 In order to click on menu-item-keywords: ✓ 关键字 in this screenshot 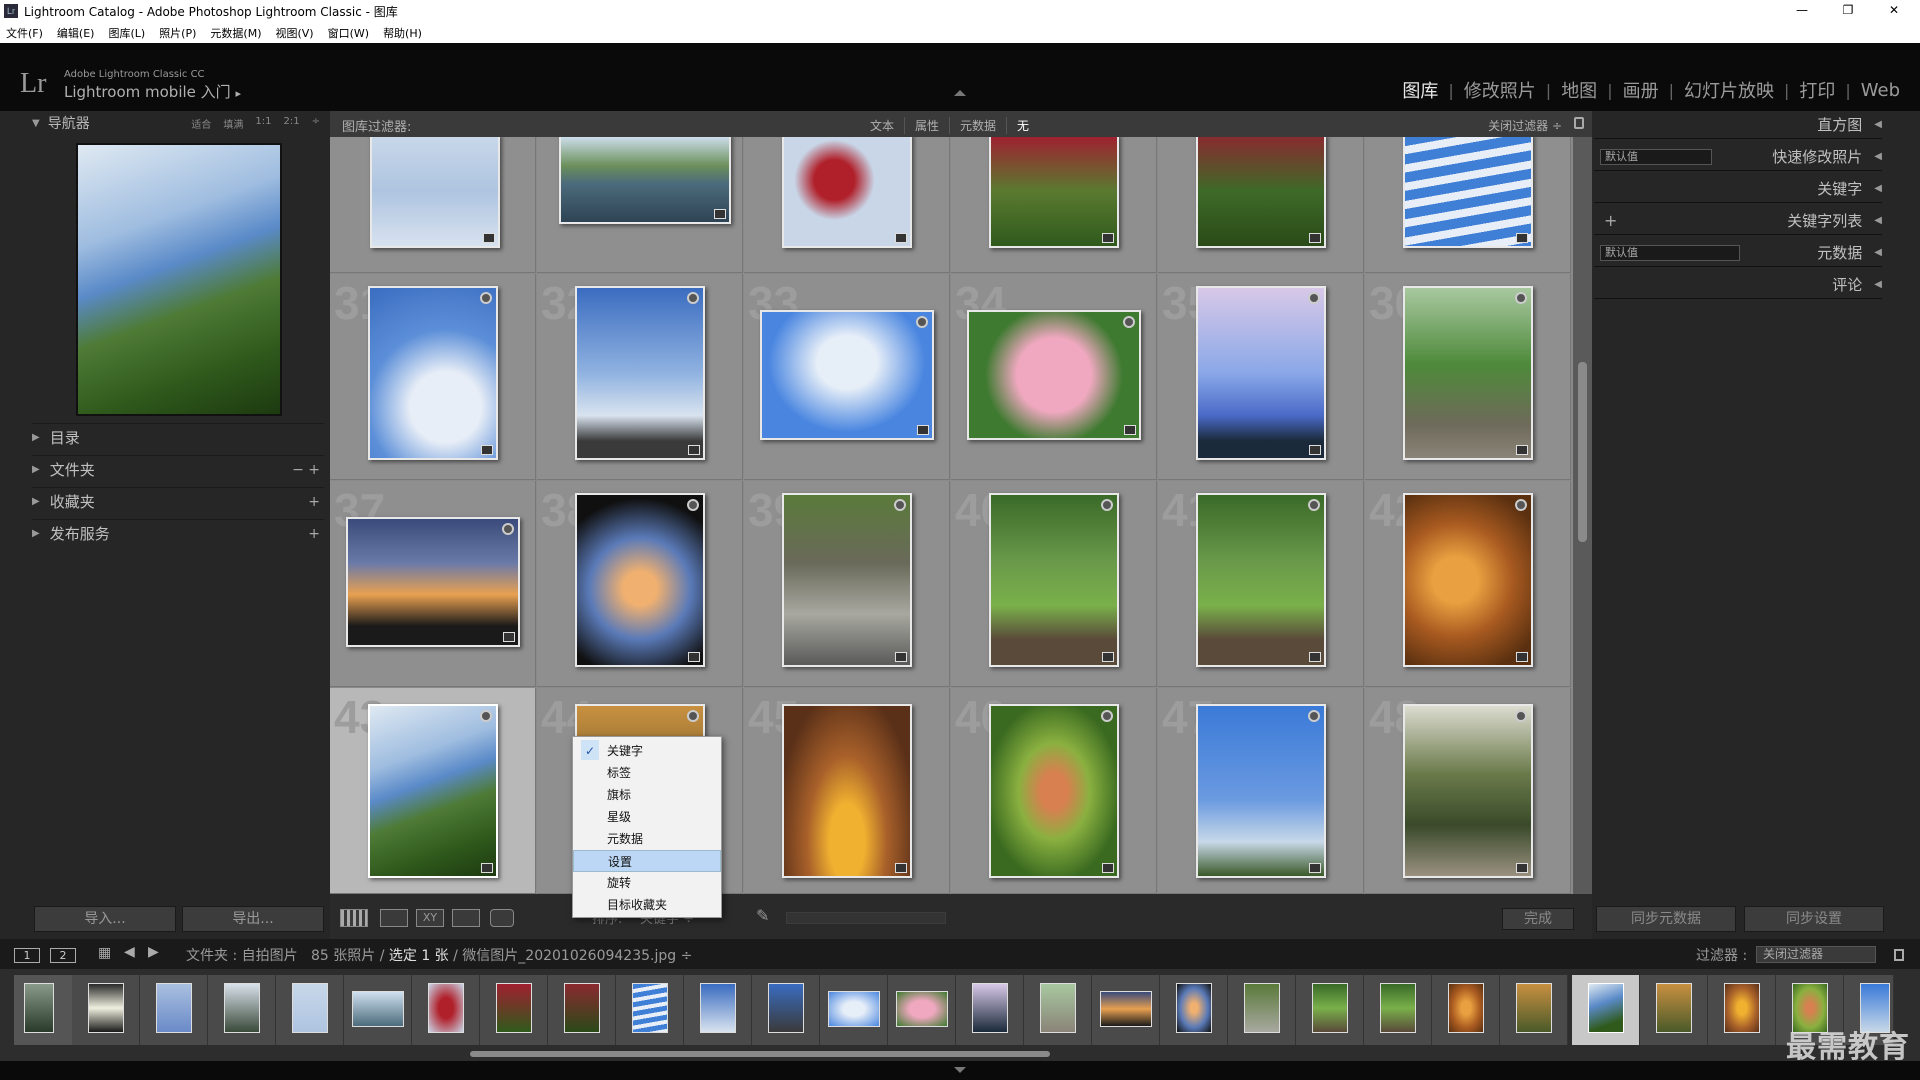, I will do `click(647, 751)`.